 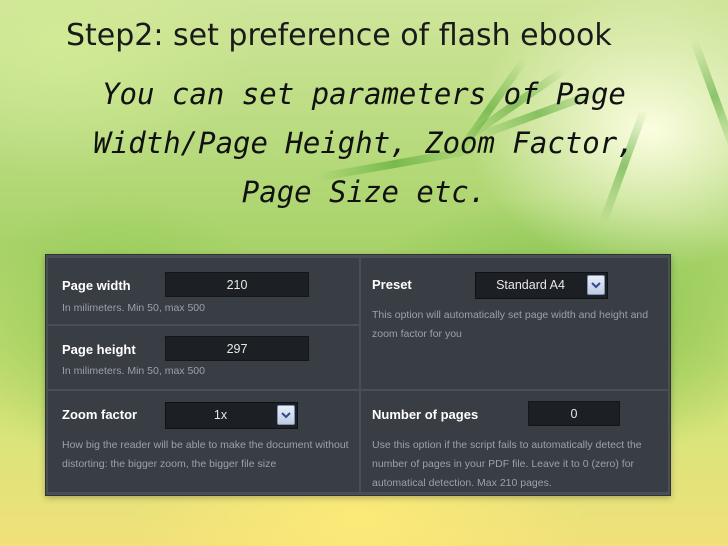 I want to click on zoom-factor-label: Zoom factor, so click(x=100, y=414).